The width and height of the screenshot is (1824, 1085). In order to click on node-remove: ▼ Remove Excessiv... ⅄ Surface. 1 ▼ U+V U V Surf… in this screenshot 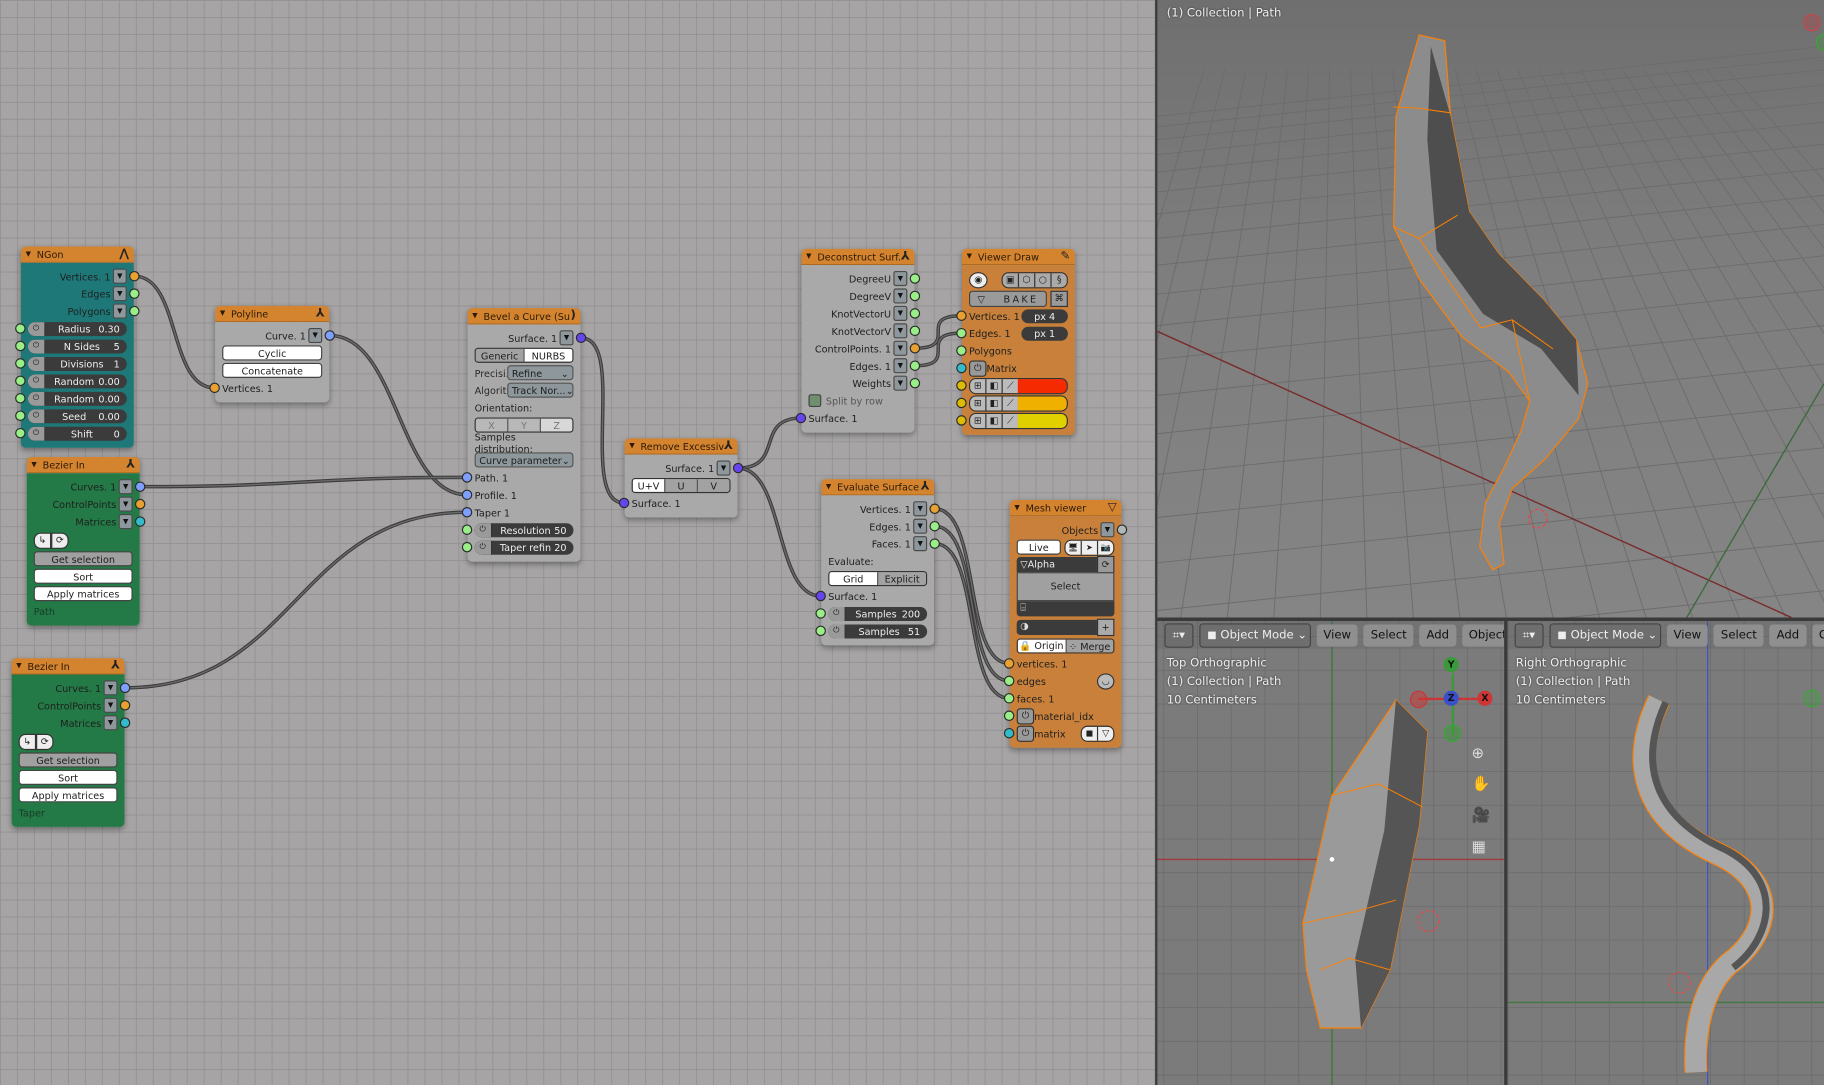, I will do `click(681, 478)`.